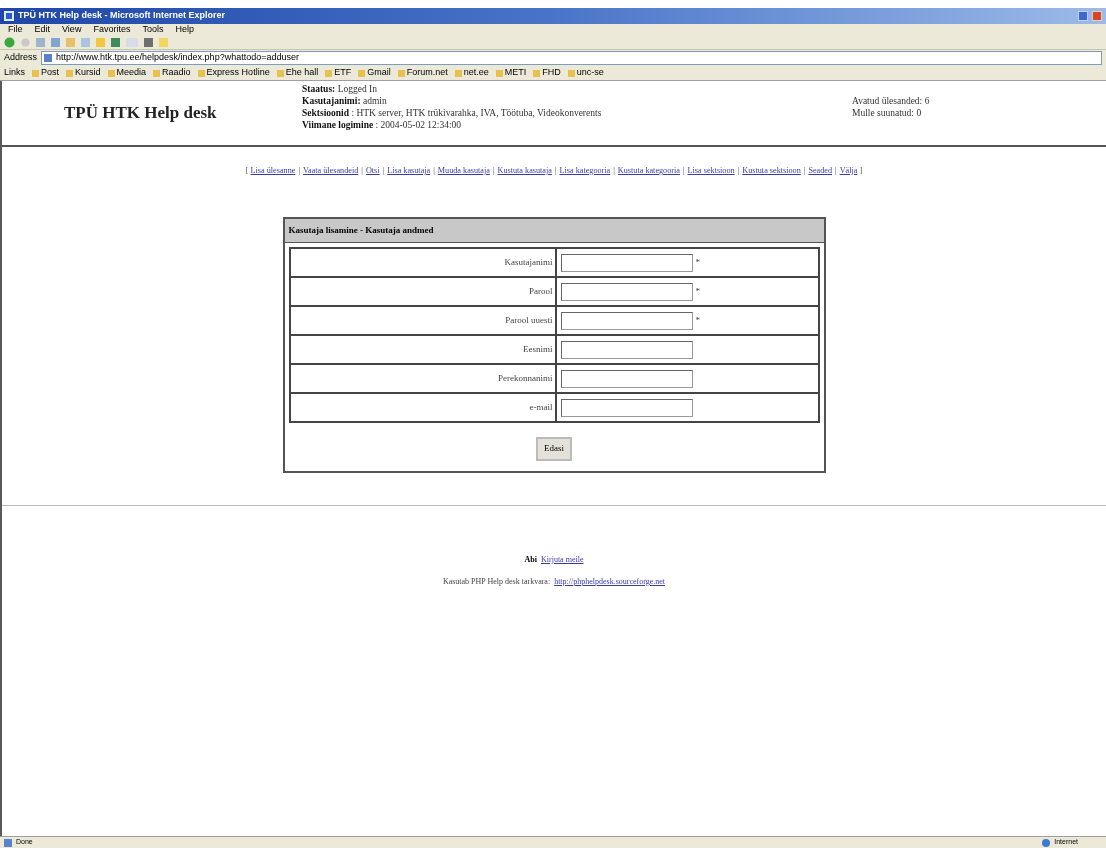 The width and height of the screenshot is (1106, 848). Describe the element at coordinates (343, 73) in the screenshot. I see `link-item: ETF` at that location.